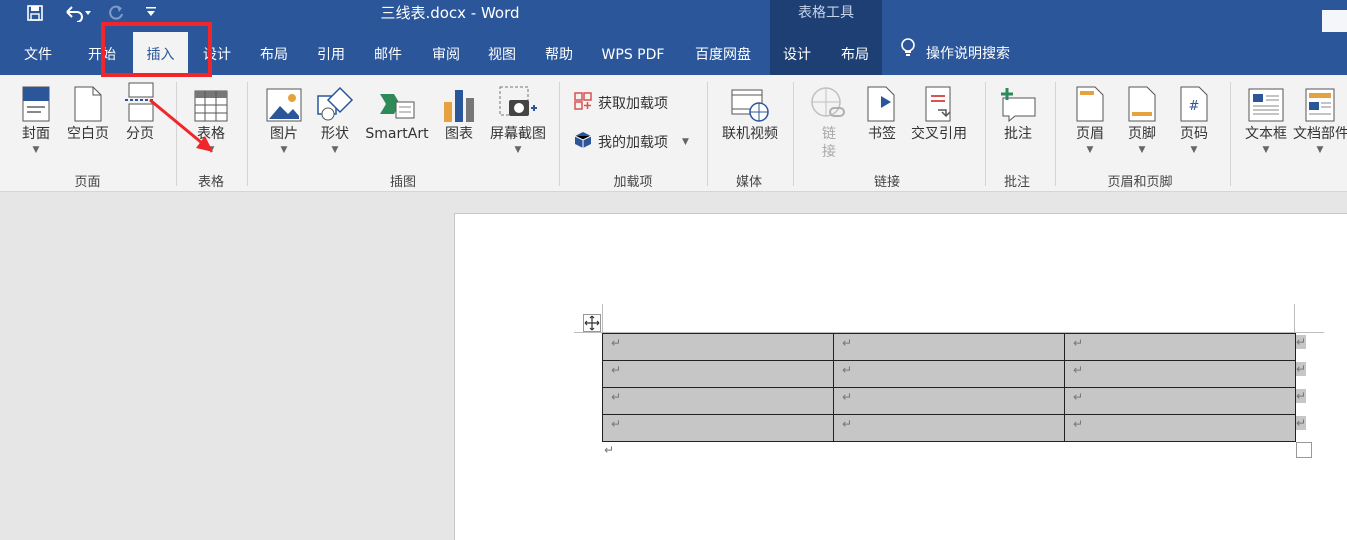 The height and width of the screenshot is (540, 1347). I want to click on red-arrow-annotation, so click(181, 125).